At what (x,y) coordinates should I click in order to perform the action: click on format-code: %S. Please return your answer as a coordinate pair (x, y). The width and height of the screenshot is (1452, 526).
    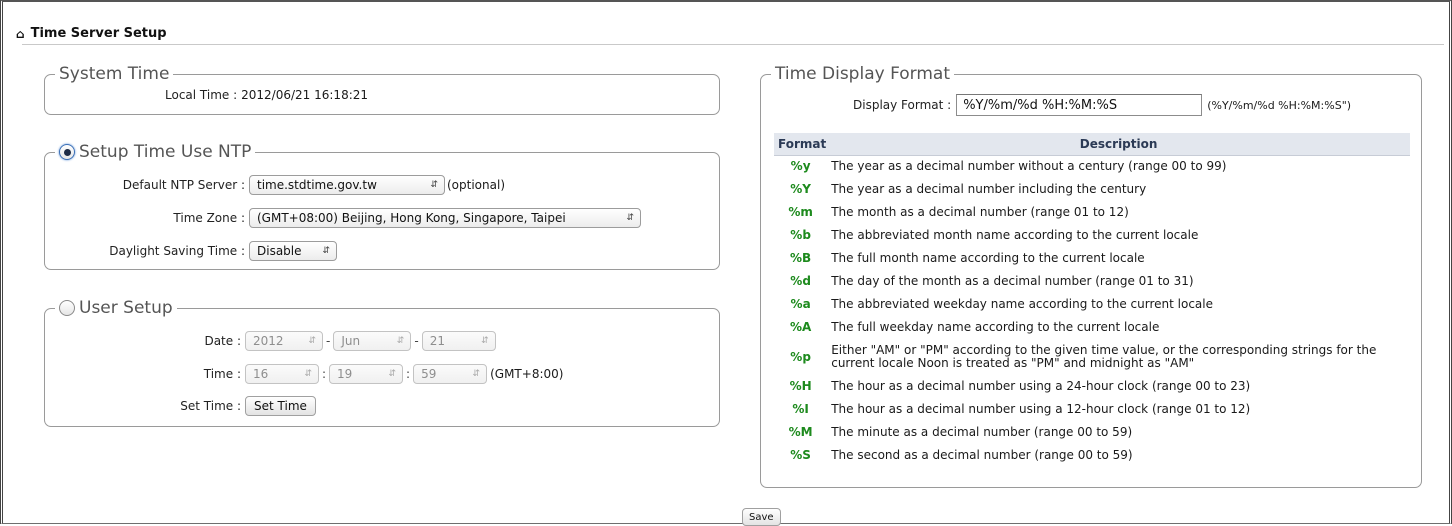
    Looking at the image, I should click on (800, 455).